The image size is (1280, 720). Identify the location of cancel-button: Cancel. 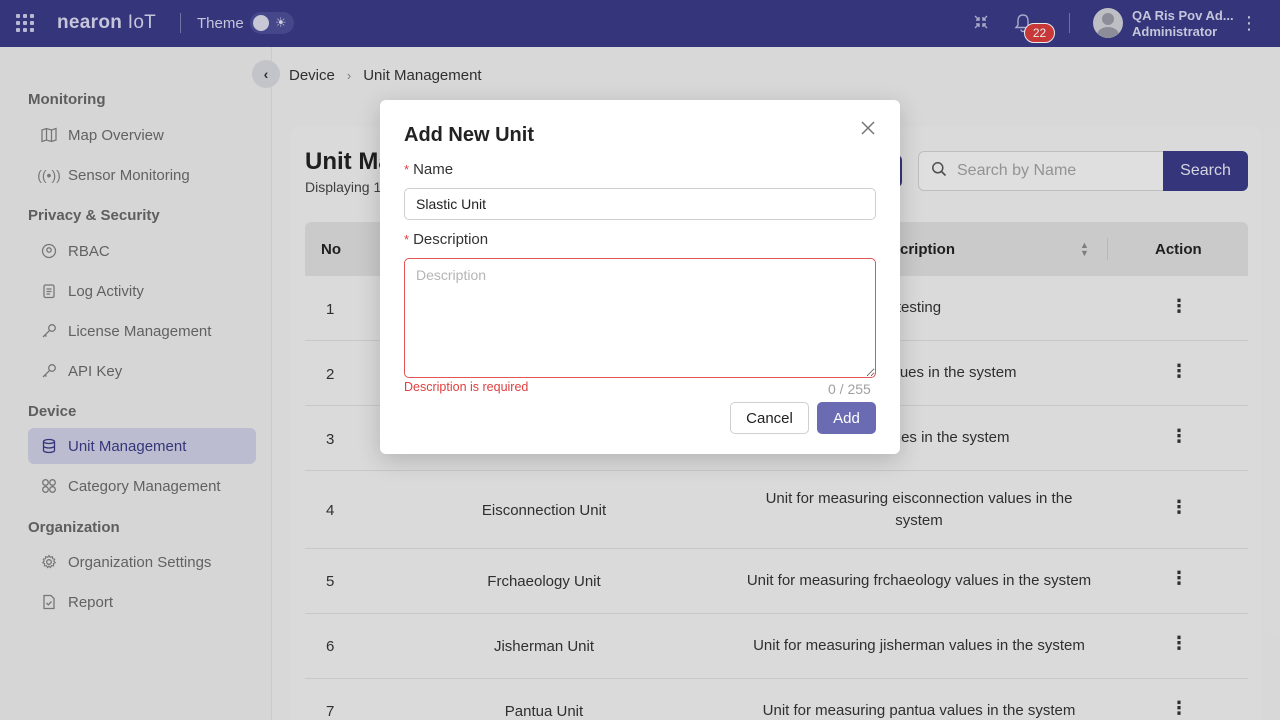
(769, 418).